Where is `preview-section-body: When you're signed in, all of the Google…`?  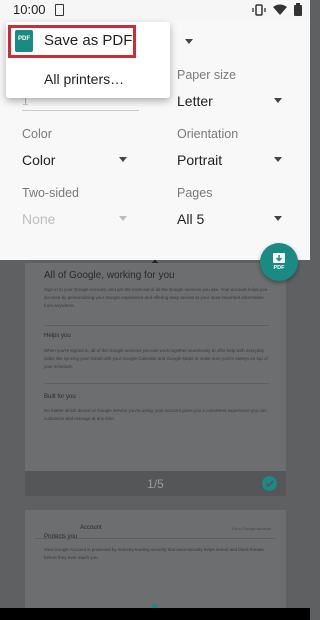 preview-section-body: When you're signed in, all of the Google… is located at coordinates (156, 358).